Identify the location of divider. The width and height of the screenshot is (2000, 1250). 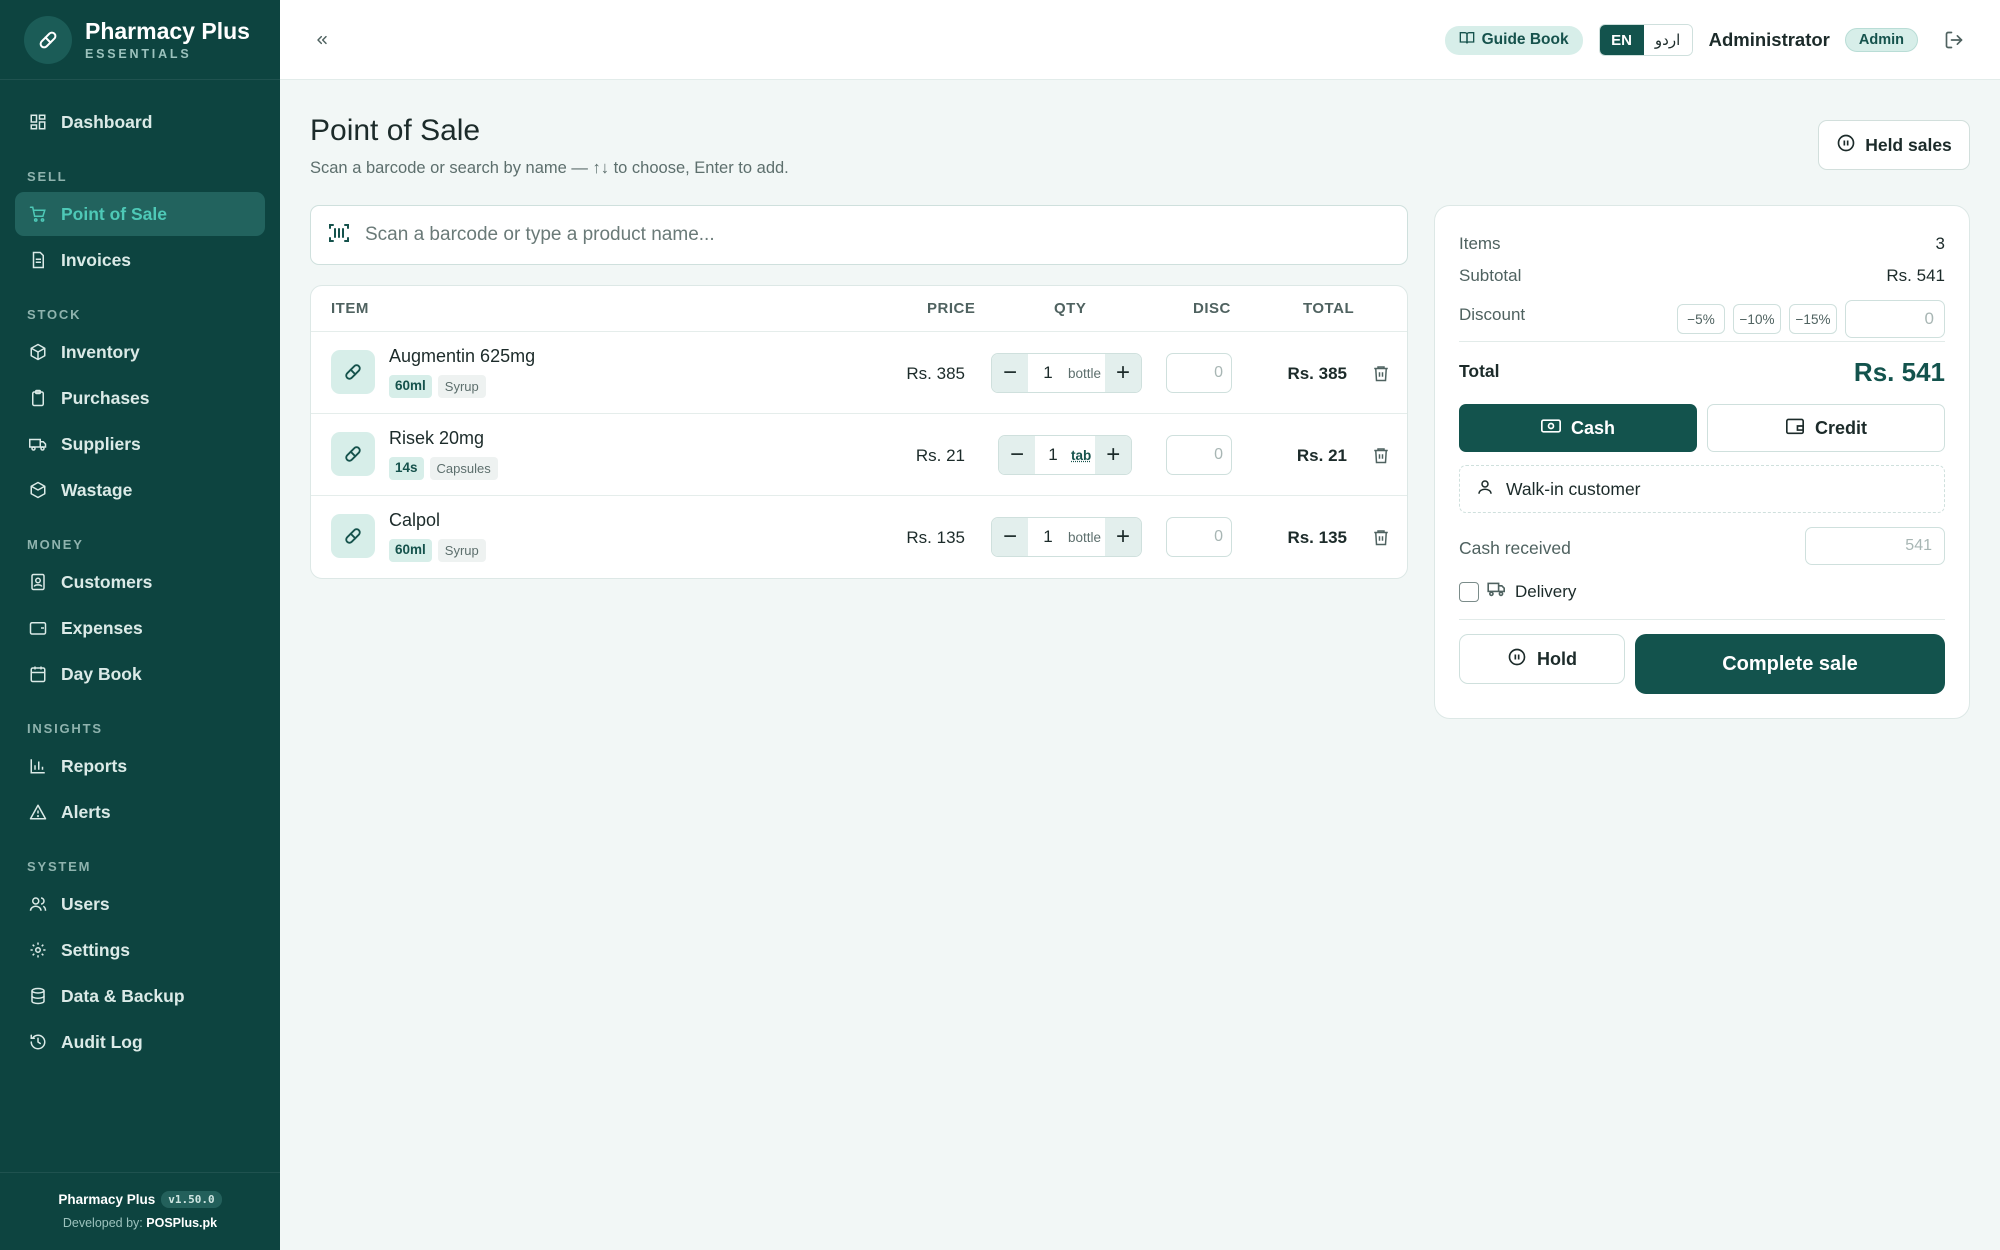
(1702, 341).